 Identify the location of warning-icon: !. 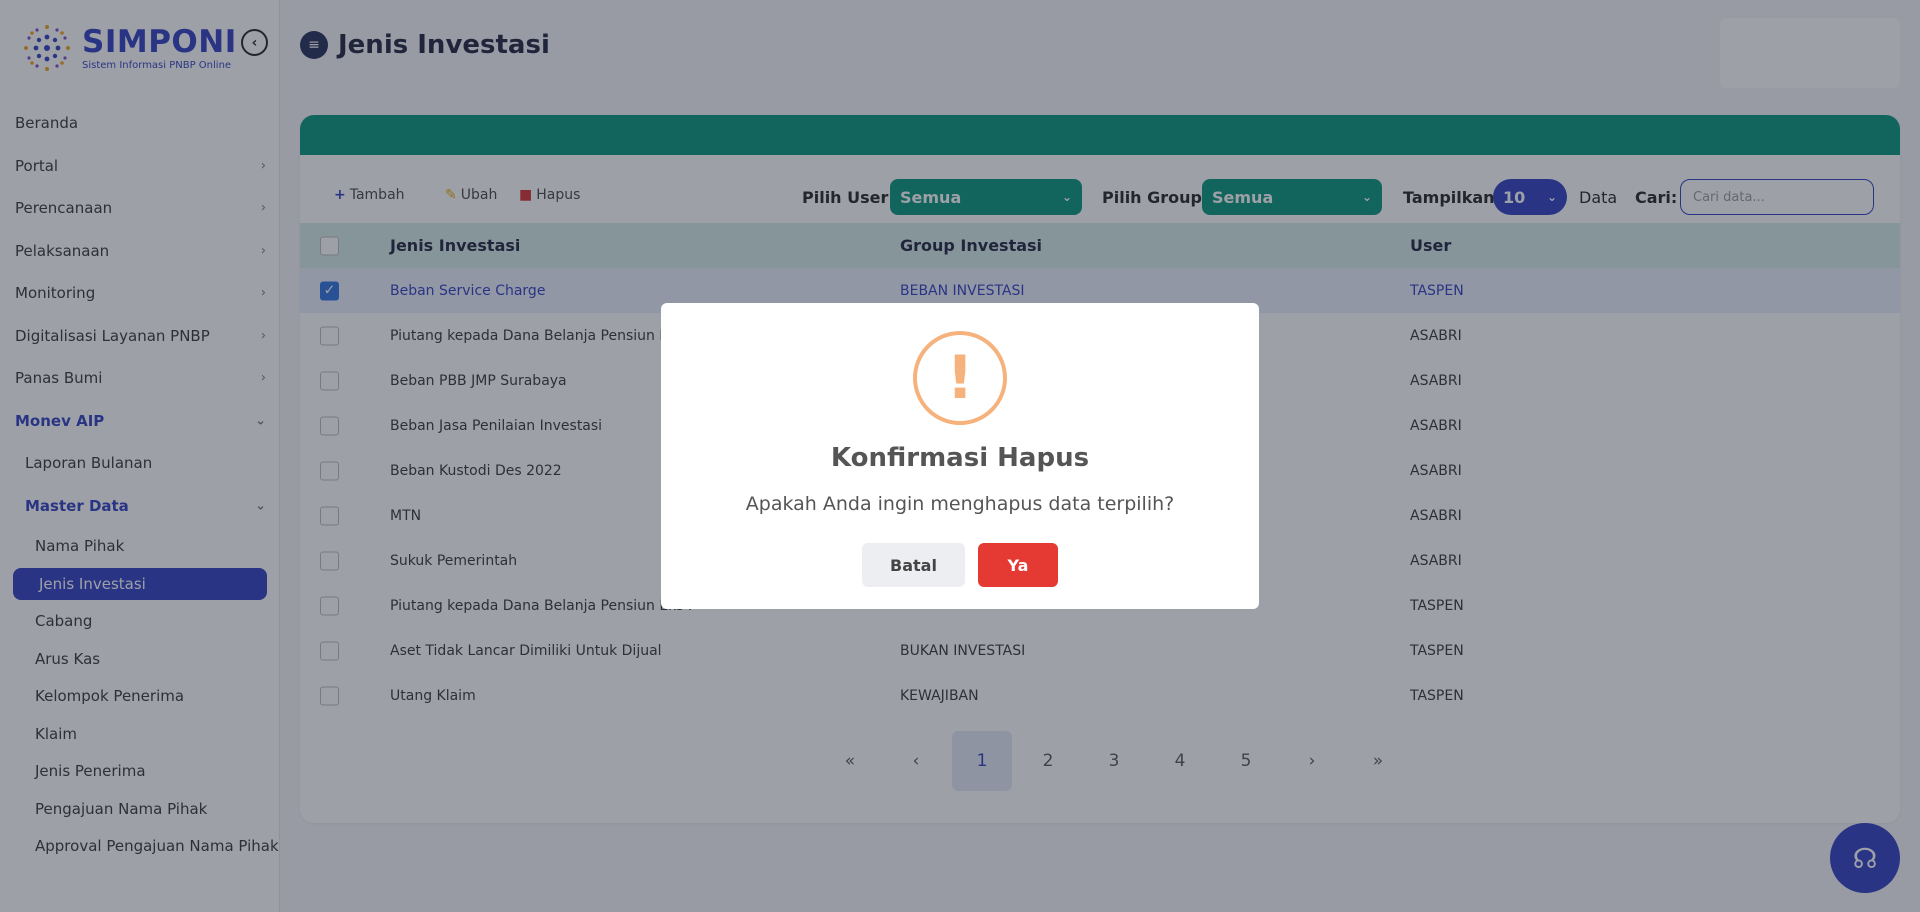
(960, 378).